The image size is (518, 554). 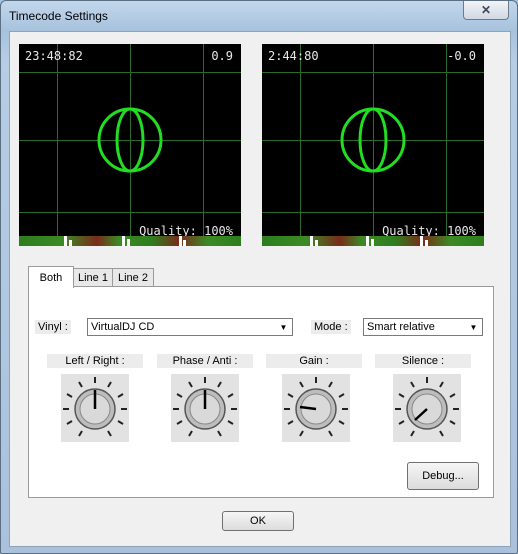 What do you see at coordinates (293, 56) in the screenshot?
I see `scope-2-time: 2:44:80` at bounding box center [293, 56].